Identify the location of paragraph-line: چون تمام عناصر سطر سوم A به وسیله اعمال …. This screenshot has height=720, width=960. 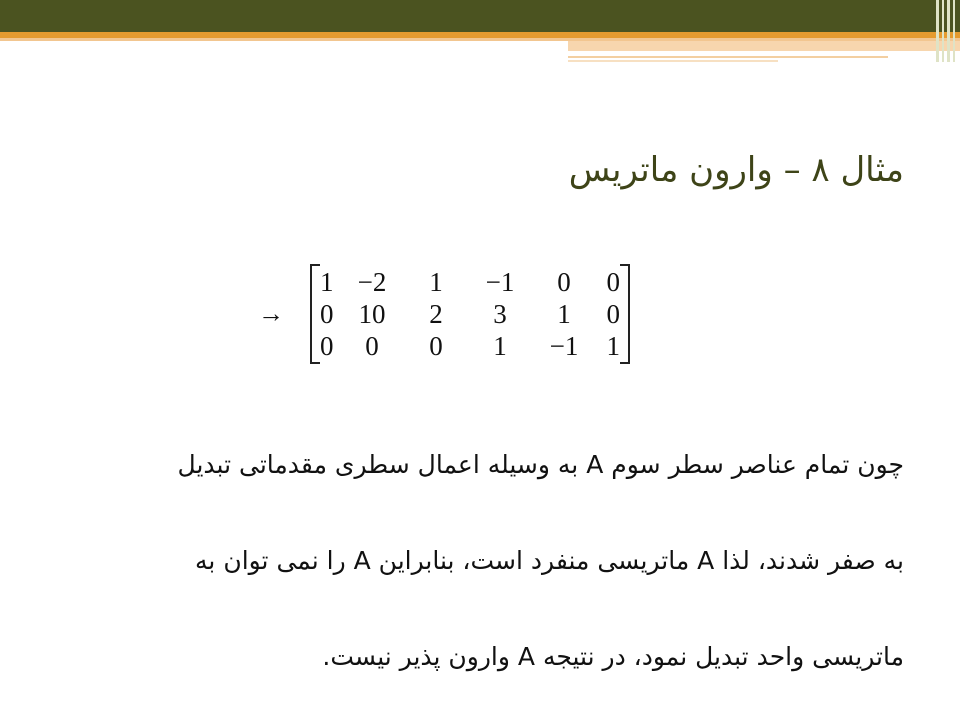
(540, 464).